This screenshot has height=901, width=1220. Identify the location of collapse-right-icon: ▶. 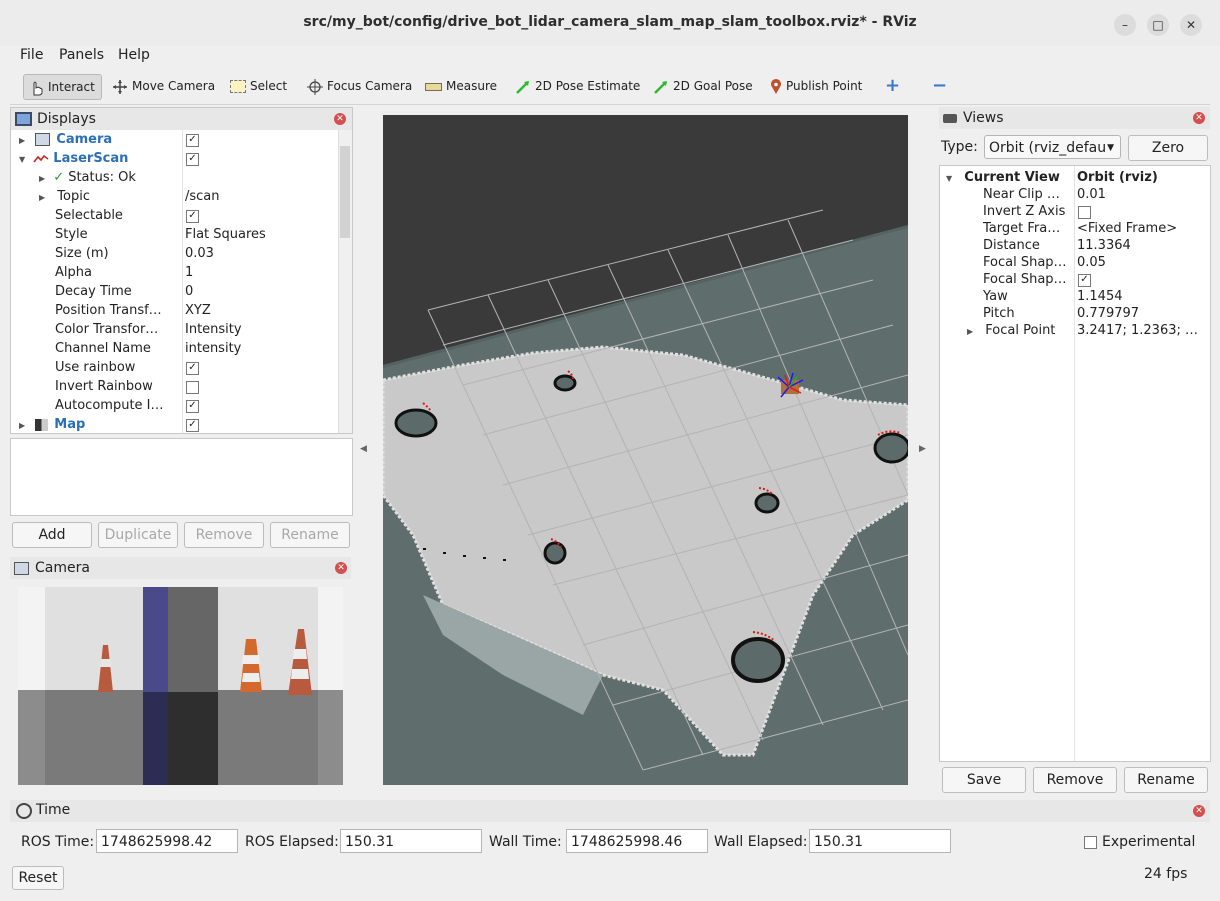
(922, 449).